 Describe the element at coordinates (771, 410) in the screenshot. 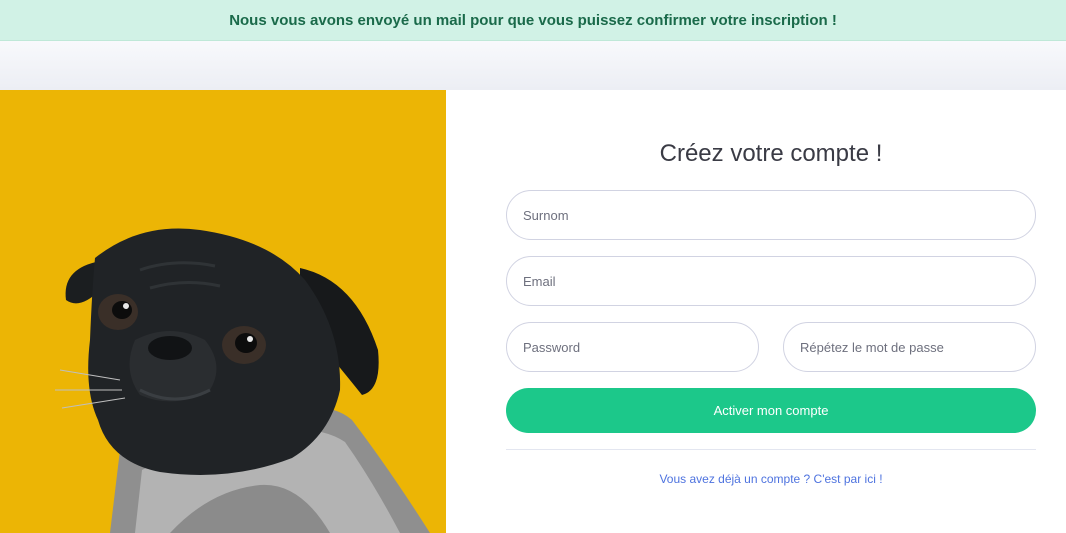

I see `activate-account-button: Activer mon compte` at that location.